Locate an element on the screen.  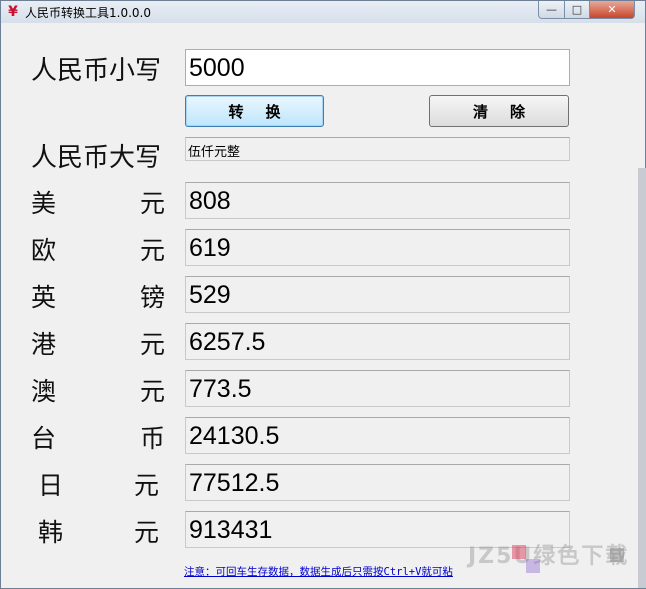
minimize-button: — is located at coordinates (551, 10).